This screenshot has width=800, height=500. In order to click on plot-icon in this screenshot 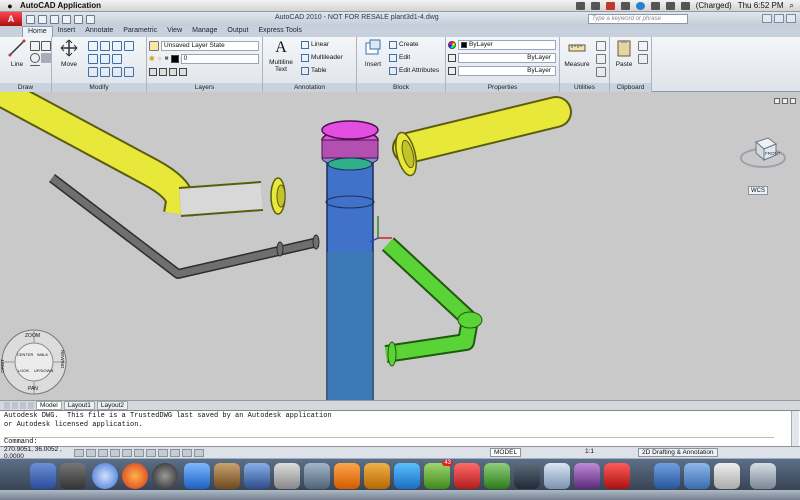, I will do `click(90, 19)`.